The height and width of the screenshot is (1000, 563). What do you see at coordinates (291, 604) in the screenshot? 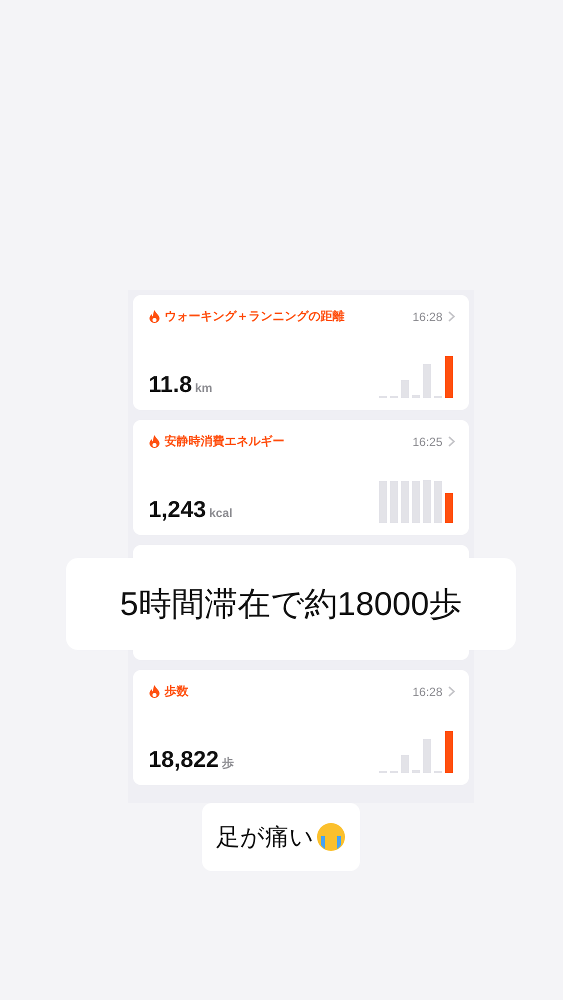
I see `caption-text: 5時間滞在で約18000歩` at bounding box center [291, 604].